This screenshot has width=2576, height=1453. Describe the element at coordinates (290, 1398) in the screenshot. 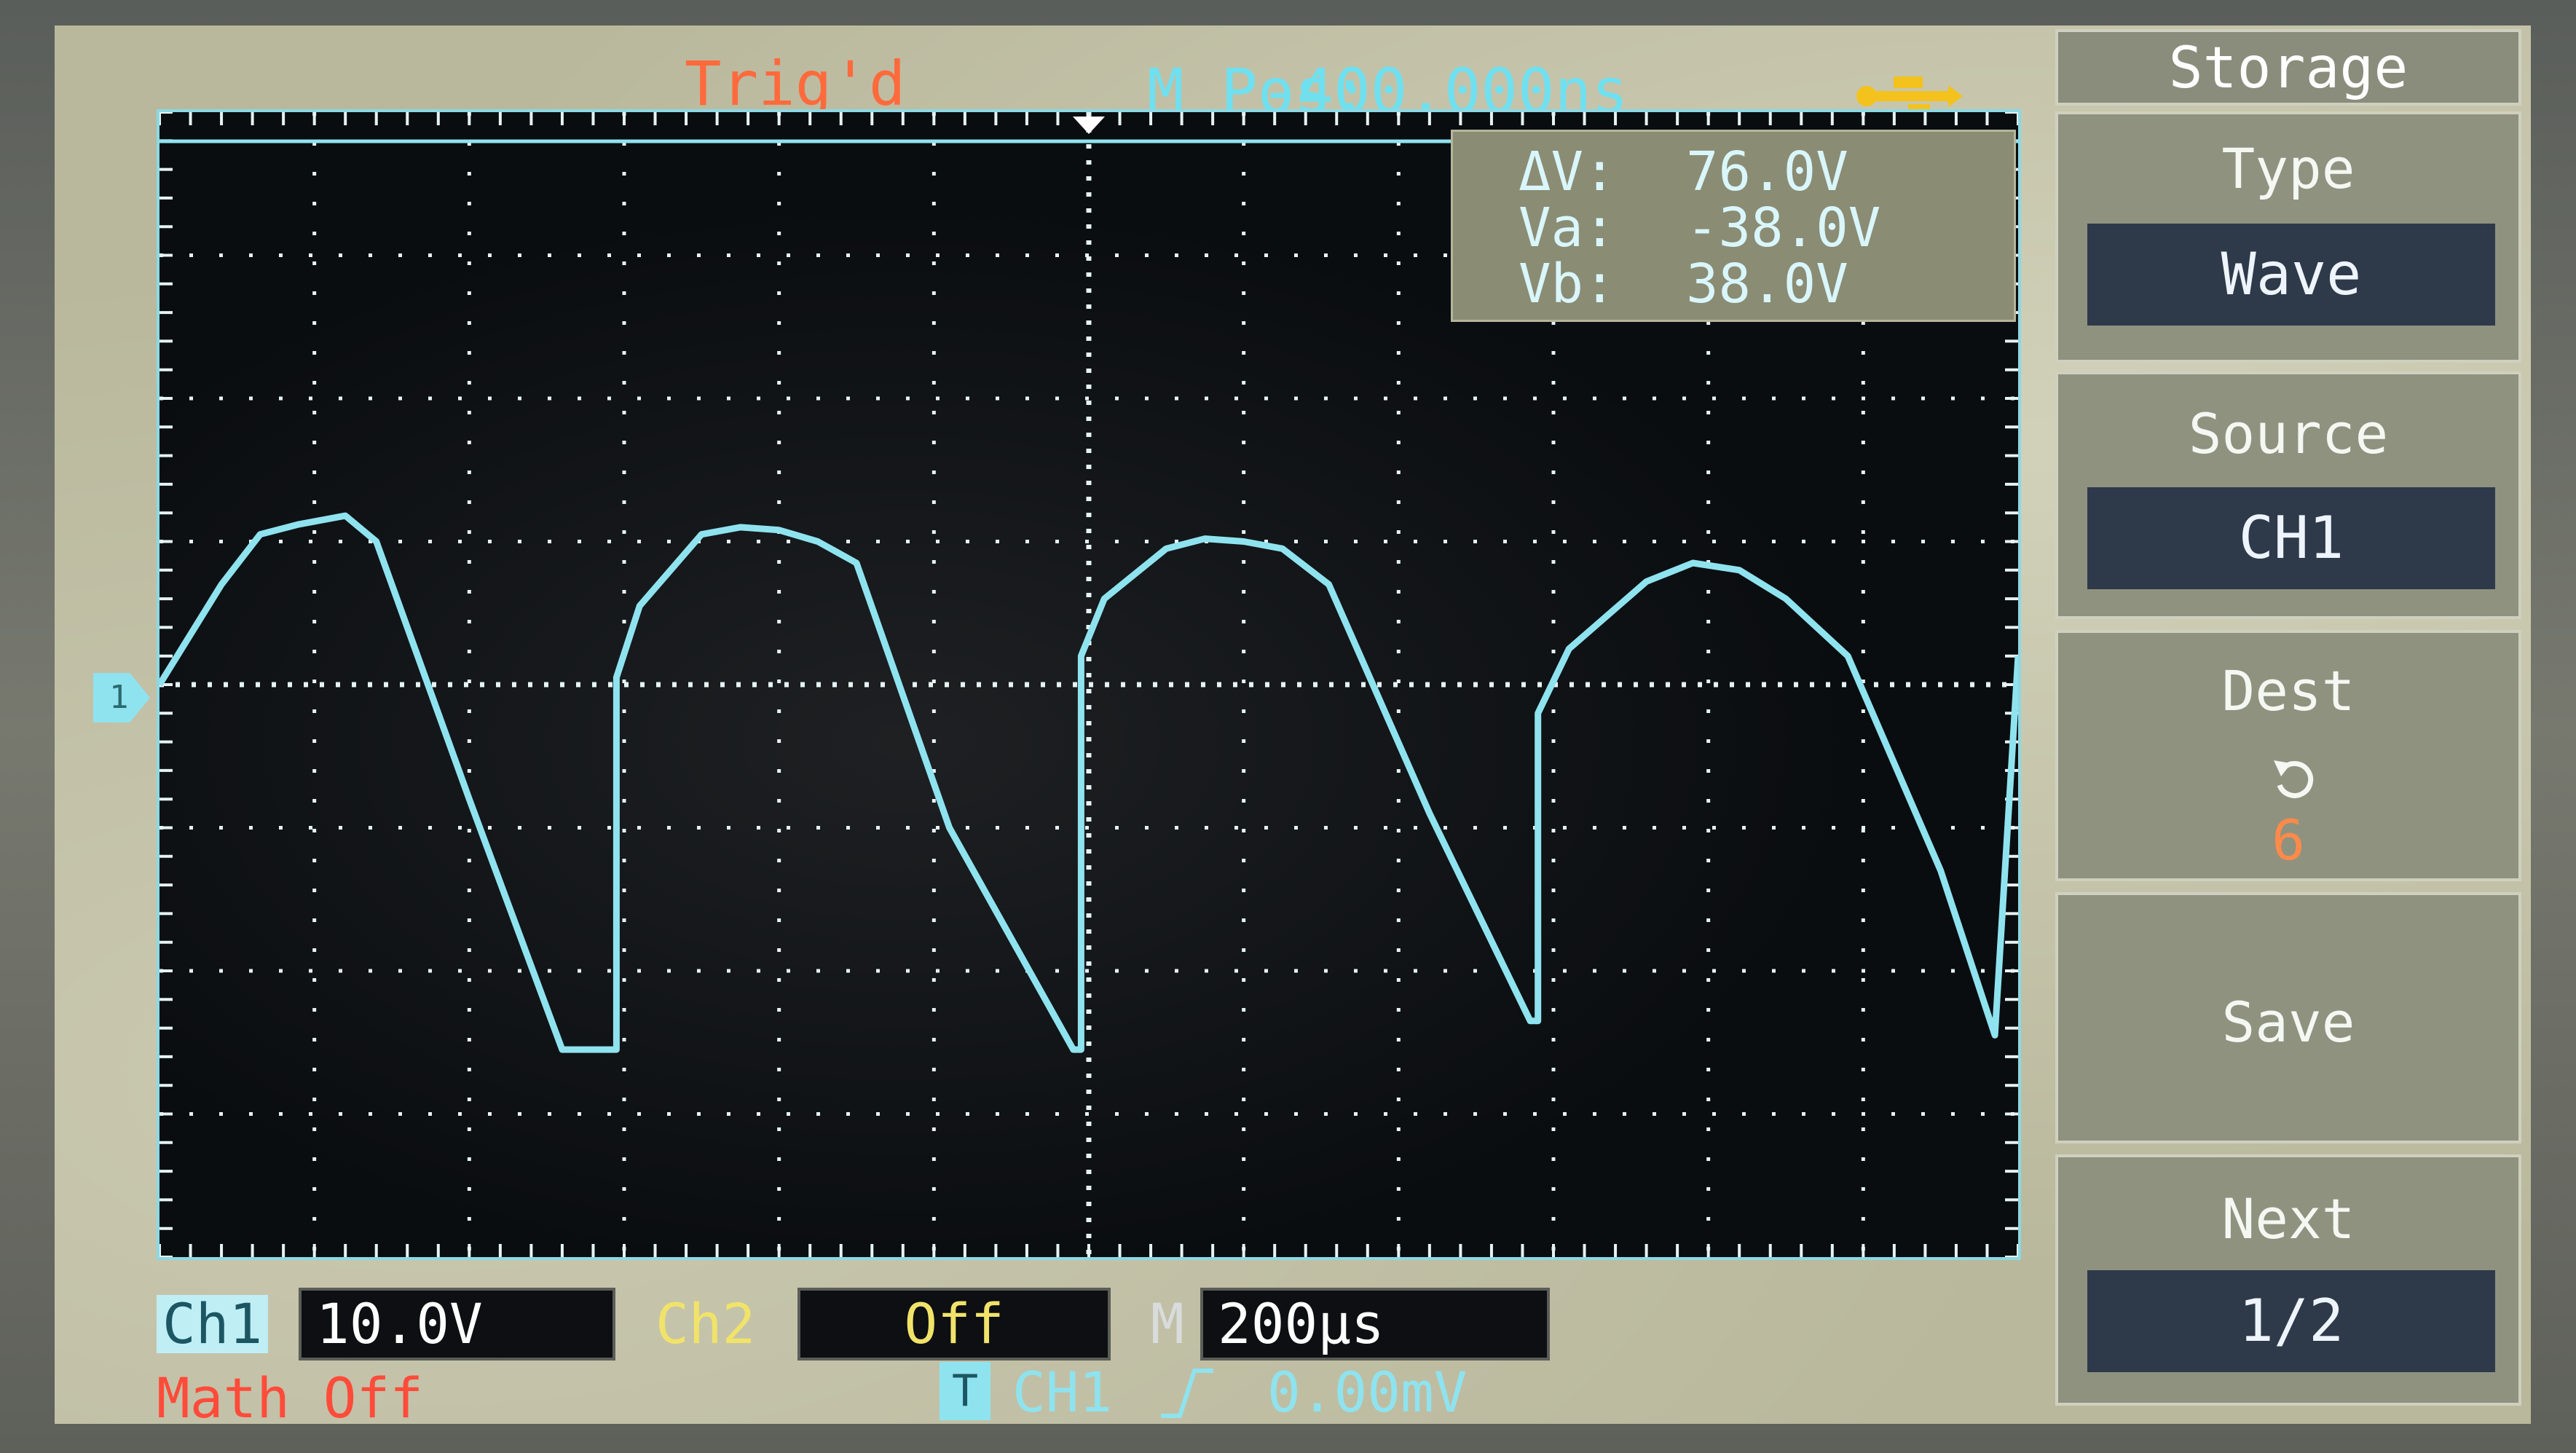

I see `math-status: Math Off` at that location.